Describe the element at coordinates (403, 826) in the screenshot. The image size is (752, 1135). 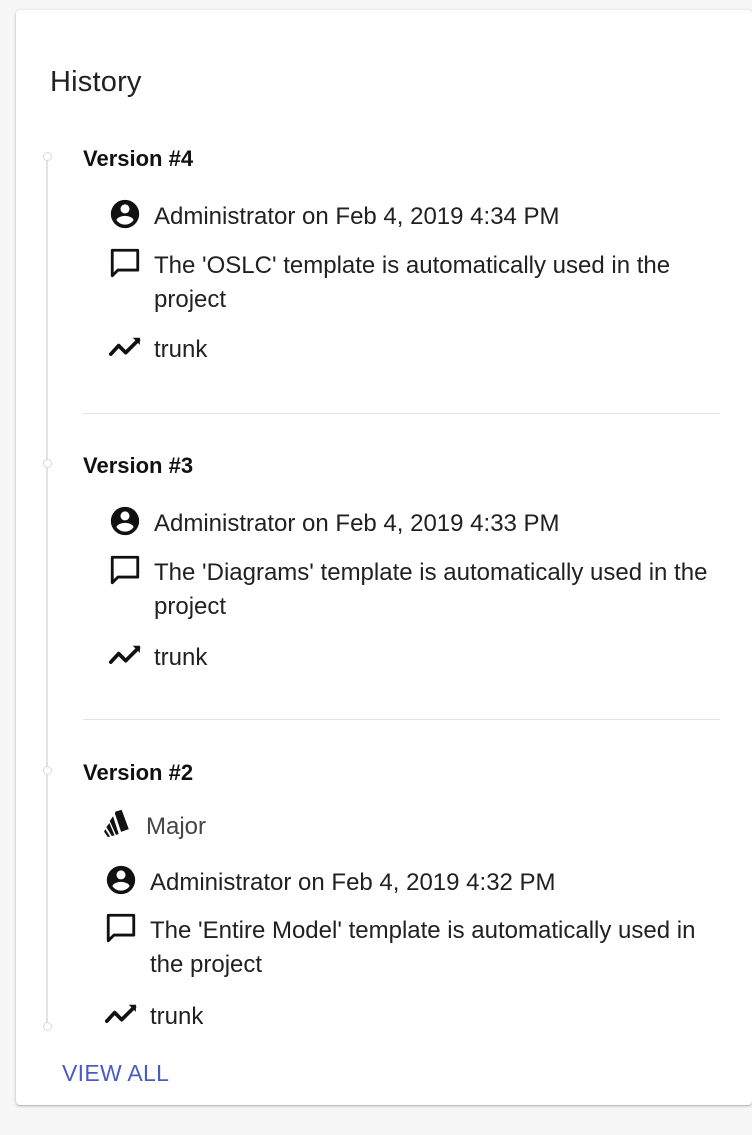
I see `version-tag-row: Major` at that location.